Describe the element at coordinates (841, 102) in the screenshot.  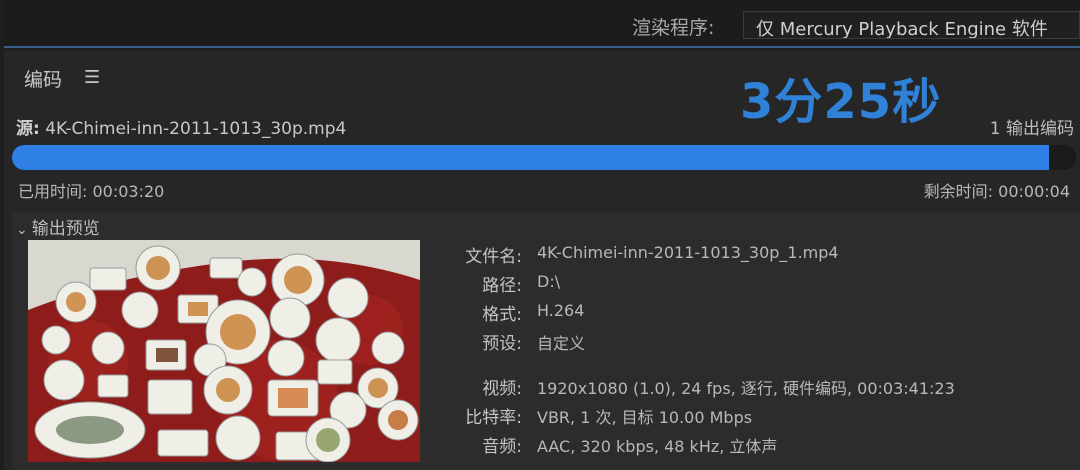
I see `timer-overlay: 3分25秒` at that location.